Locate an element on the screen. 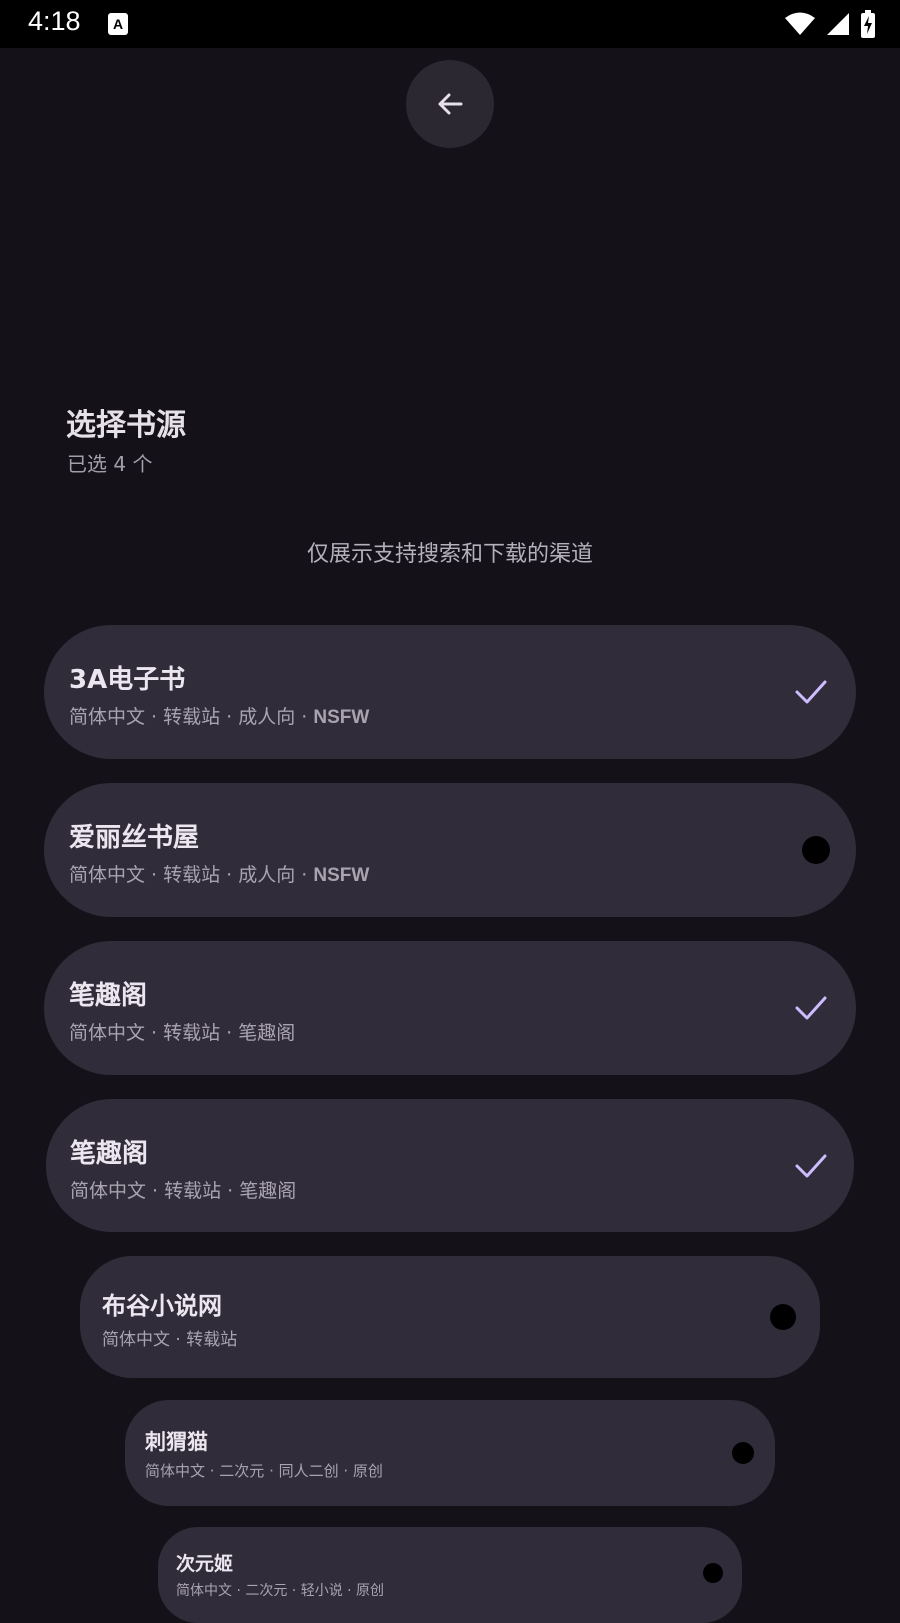 This screenshot has width=900, height=1623. back-button is located at coordinates (450, 104).